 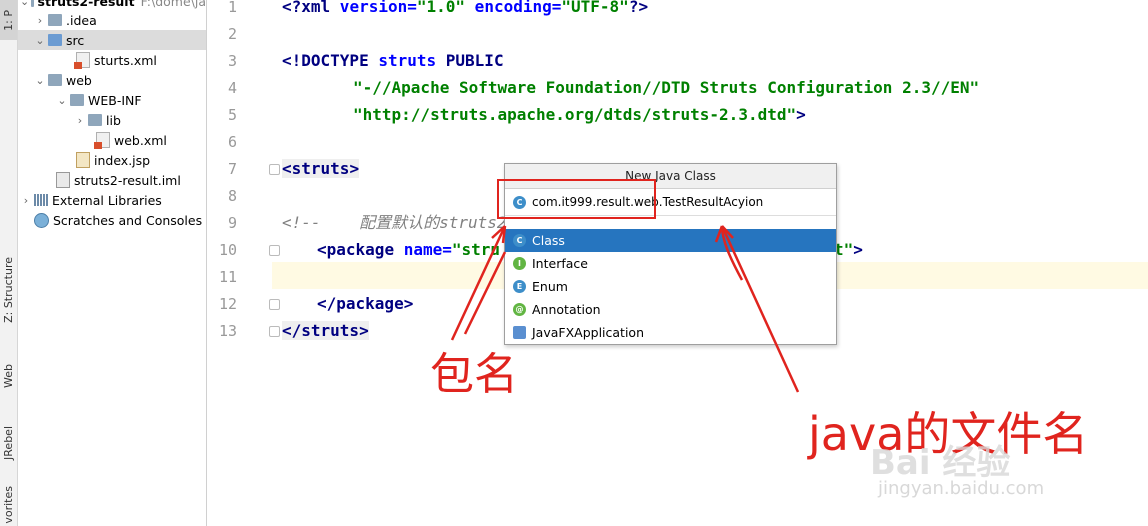 I want to click on package-annotation: 包名, so click(x=474, y=374).